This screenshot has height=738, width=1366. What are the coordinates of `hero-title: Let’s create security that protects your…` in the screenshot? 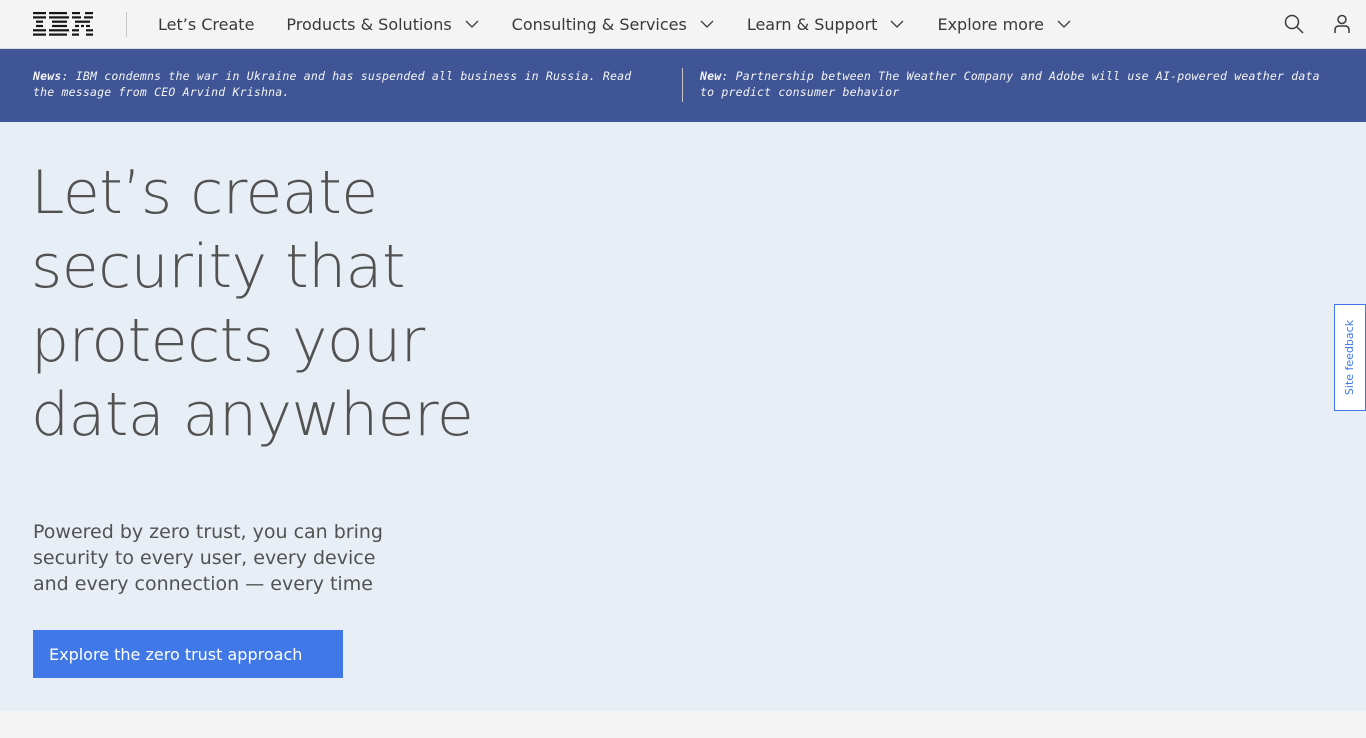 It's located at (252, 304).